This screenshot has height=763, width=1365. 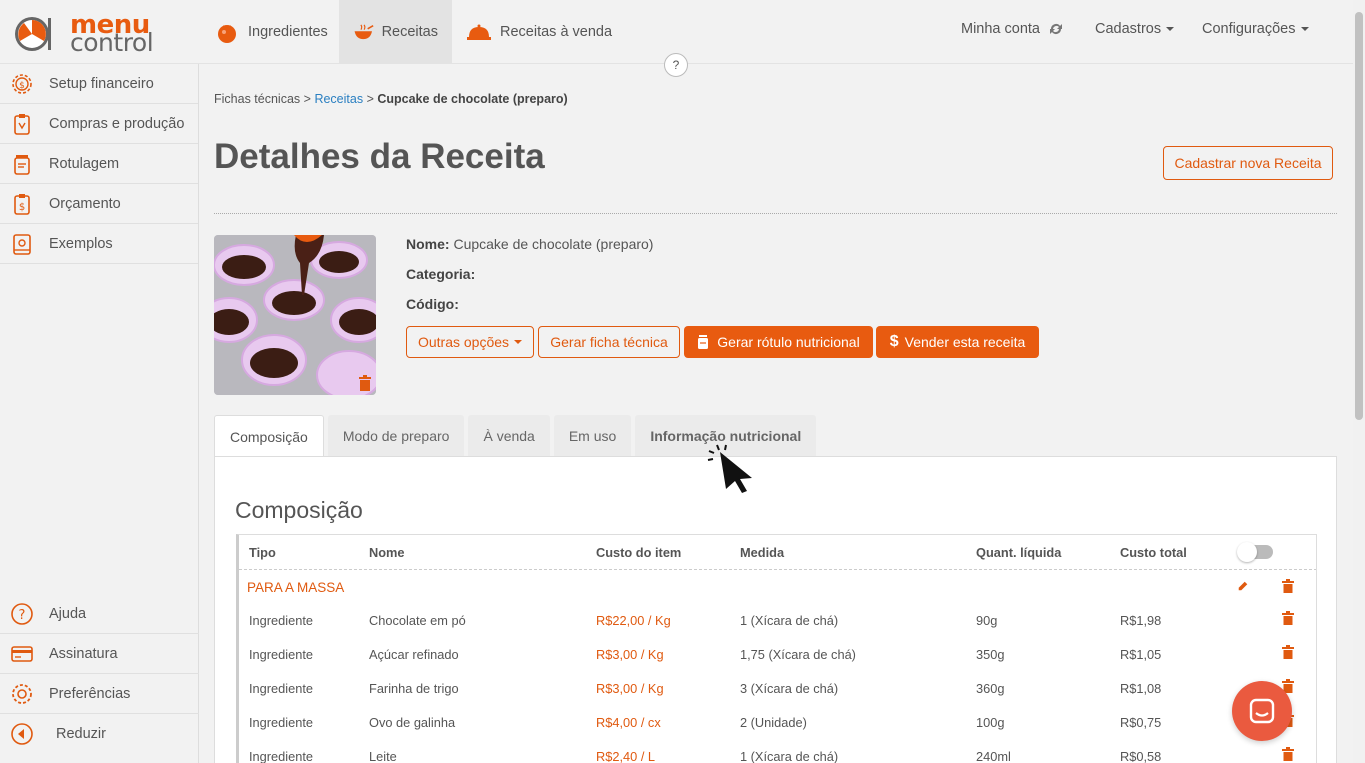 What do you see at coordinates (1056, 29) in the screenshot?
I see `sync-icon` at bounding box center [1056, 29].